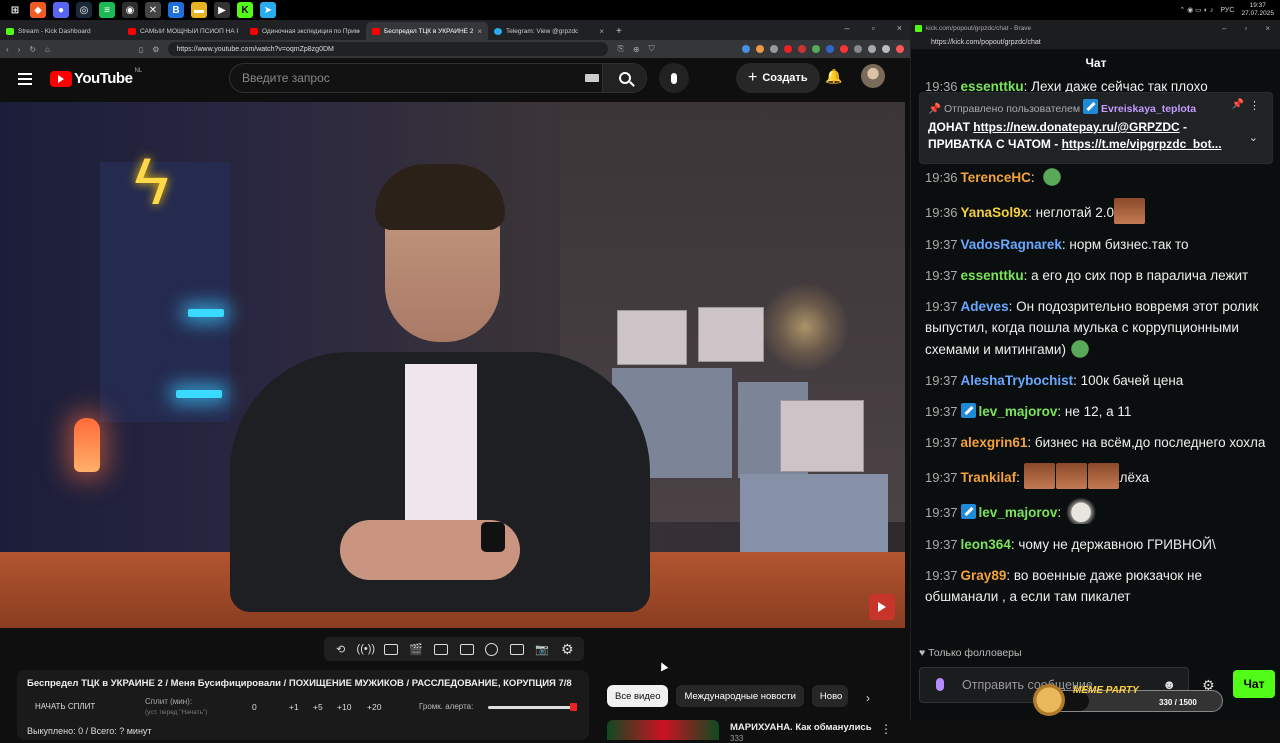 This screenshot has height=743, width=1280. I want to click on speed-icon, so click(492, 649).